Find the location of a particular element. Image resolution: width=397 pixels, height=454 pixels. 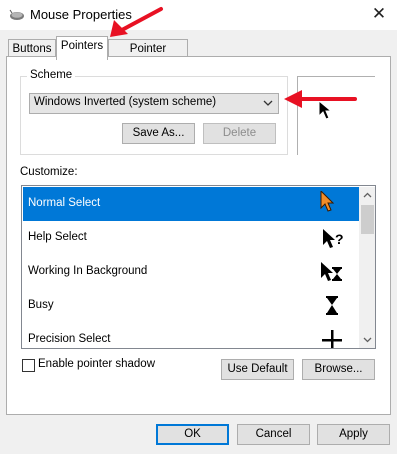

help-cursor-icon: ? is located at coordinates (333, 238).